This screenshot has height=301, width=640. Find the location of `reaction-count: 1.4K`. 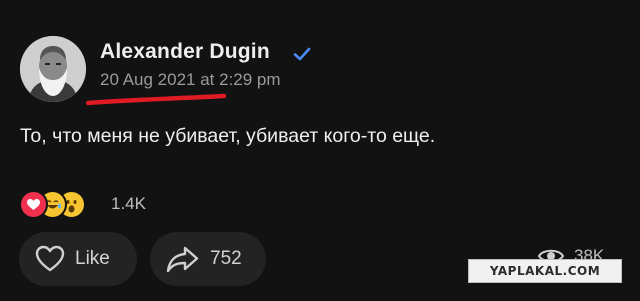

reaction-count: 1.4K is located at coordinates (128, 204).